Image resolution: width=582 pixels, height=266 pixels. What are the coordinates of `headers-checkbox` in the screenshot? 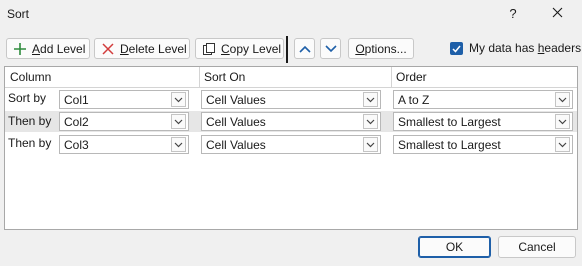 It's located at (456, 48).